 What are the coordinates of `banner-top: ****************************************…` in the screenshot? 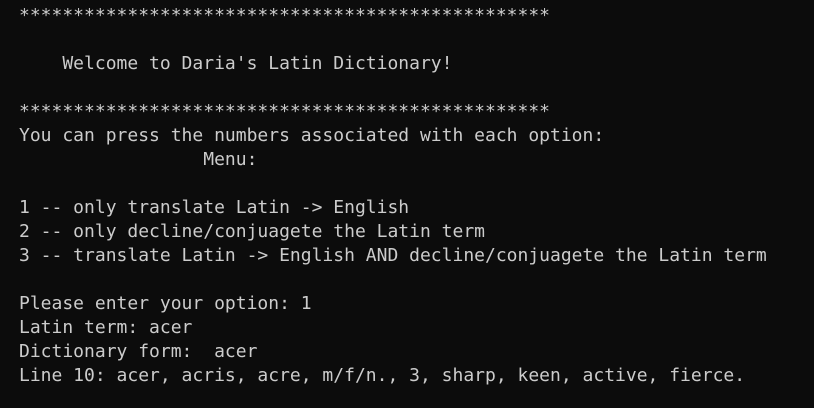 It's located at (285, 15).